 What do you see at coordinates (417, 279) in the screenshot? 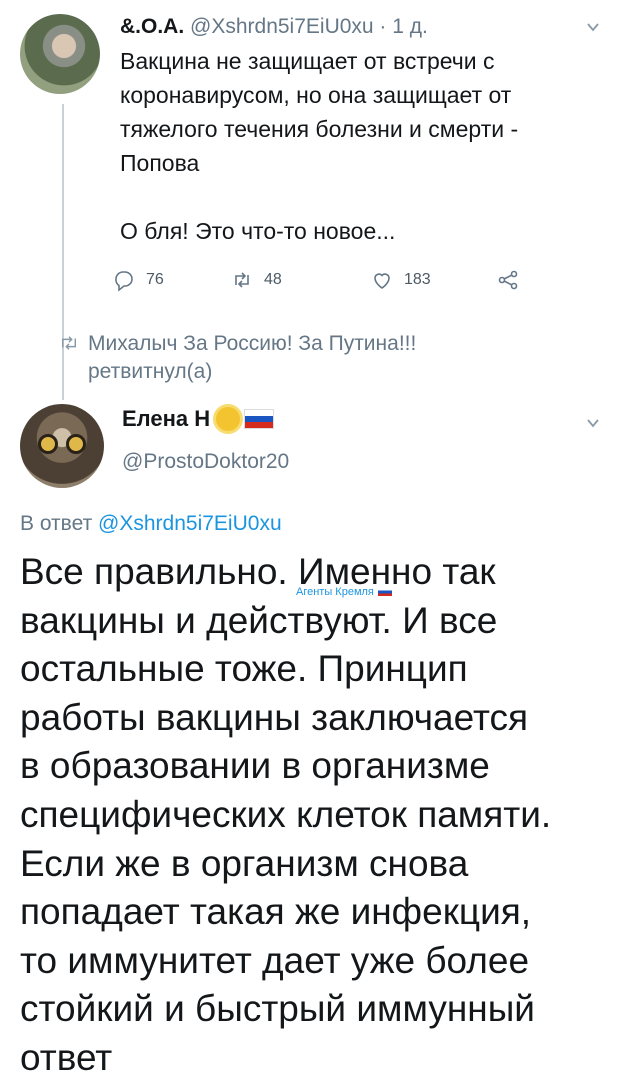
I see `like-count: 183` at bounding box center [417, 279].